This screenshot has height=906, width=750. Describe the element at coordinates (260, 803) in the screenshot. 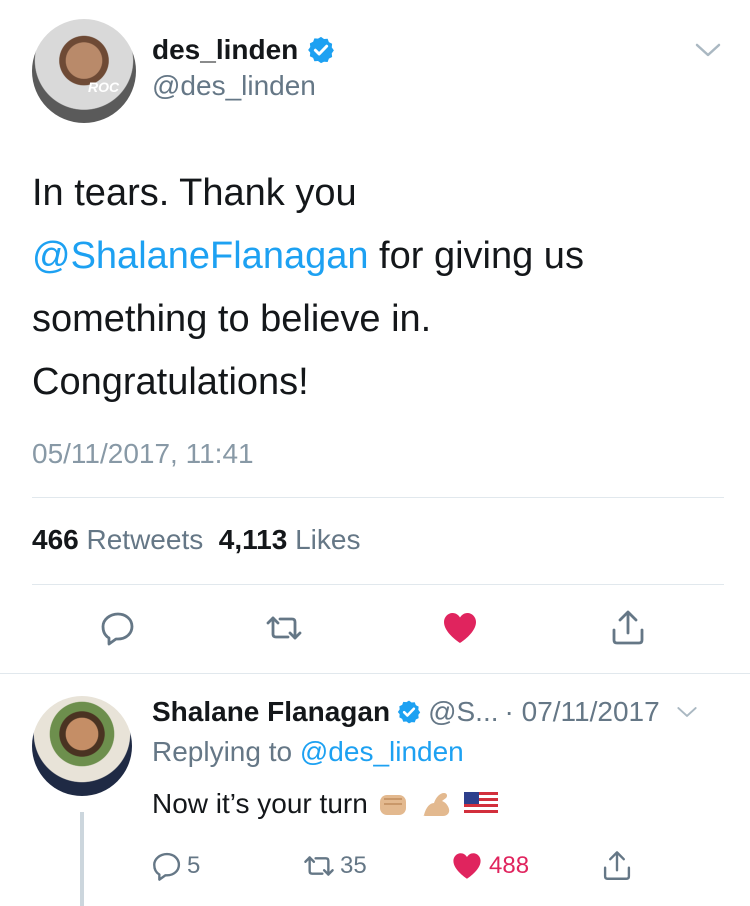

I see `reply-text-body: Now it’s your turn` at that location.